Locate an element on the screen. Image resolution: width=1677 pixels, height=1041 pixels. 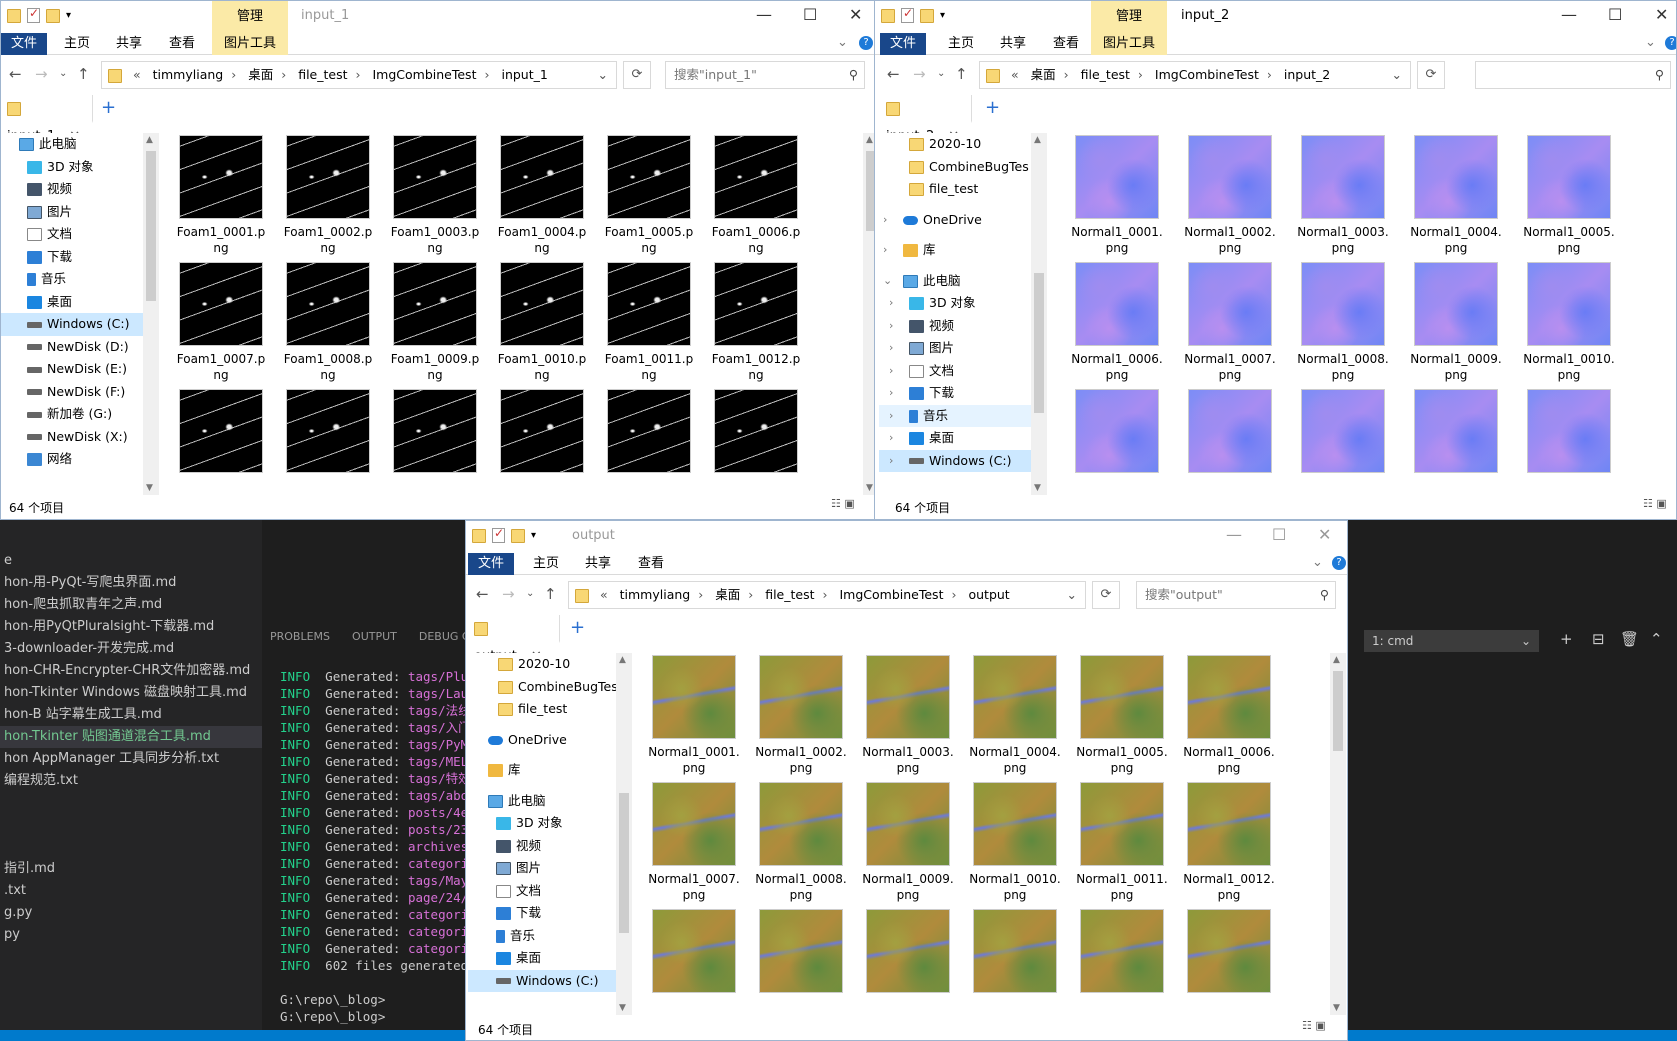
panel-tab: OUTPUT is located at coordinates (374, 636).